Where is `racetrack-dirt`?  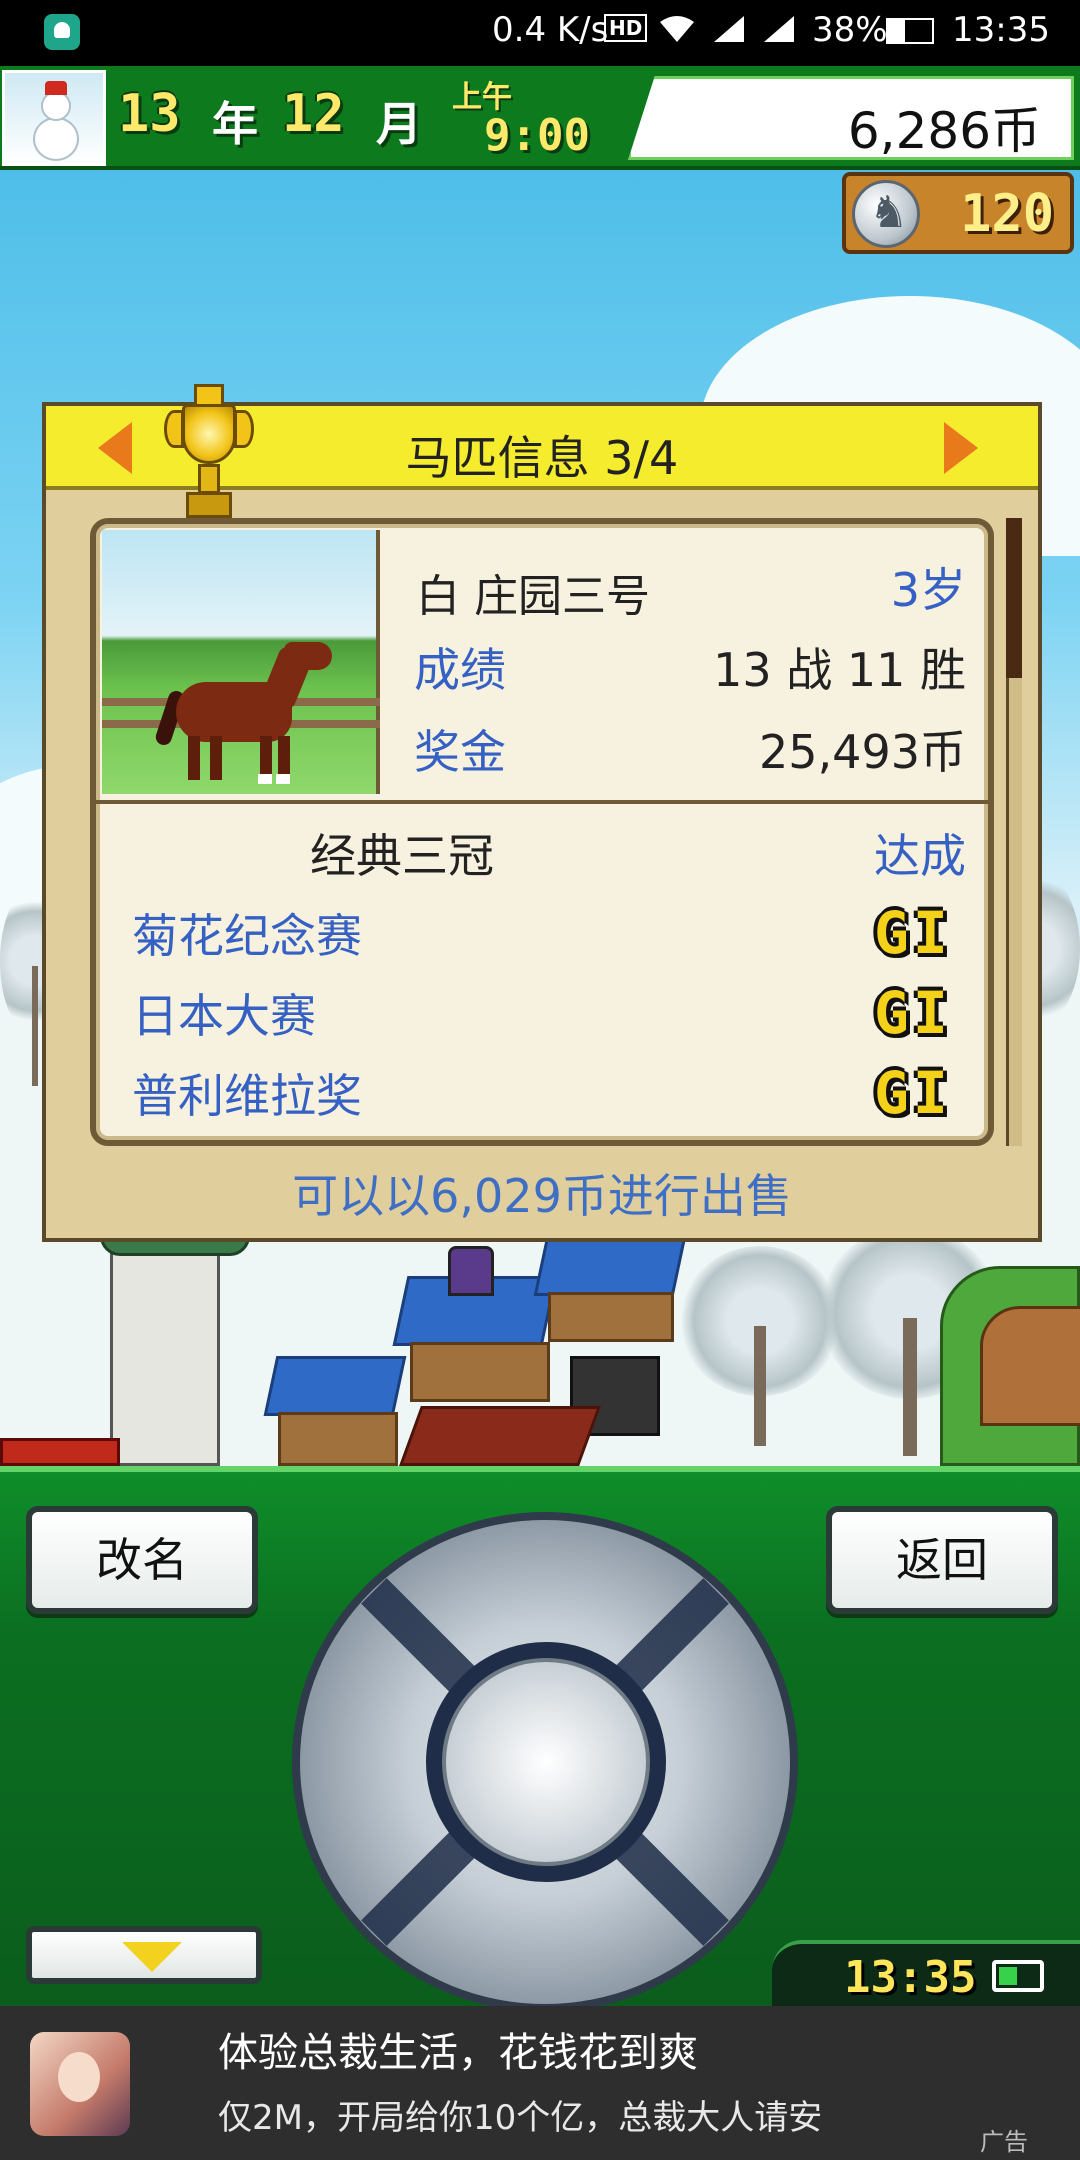
racetrack-dirt is located at coordinates (1030, 1366).